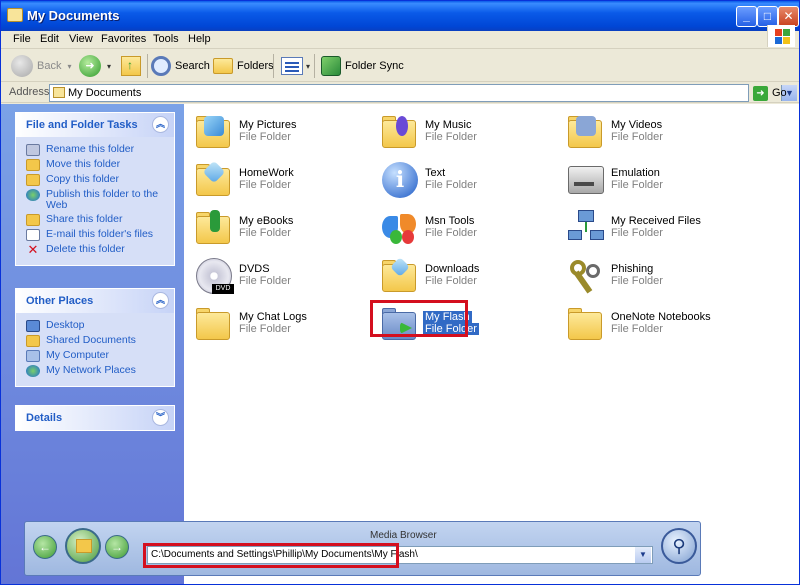 Image resolution: width=800 pixels, height=585 pixels. What do you see at coordinates (83, 546) in the screenshot?
I see `media-up-folder-button` at bounding box center [83, 546].